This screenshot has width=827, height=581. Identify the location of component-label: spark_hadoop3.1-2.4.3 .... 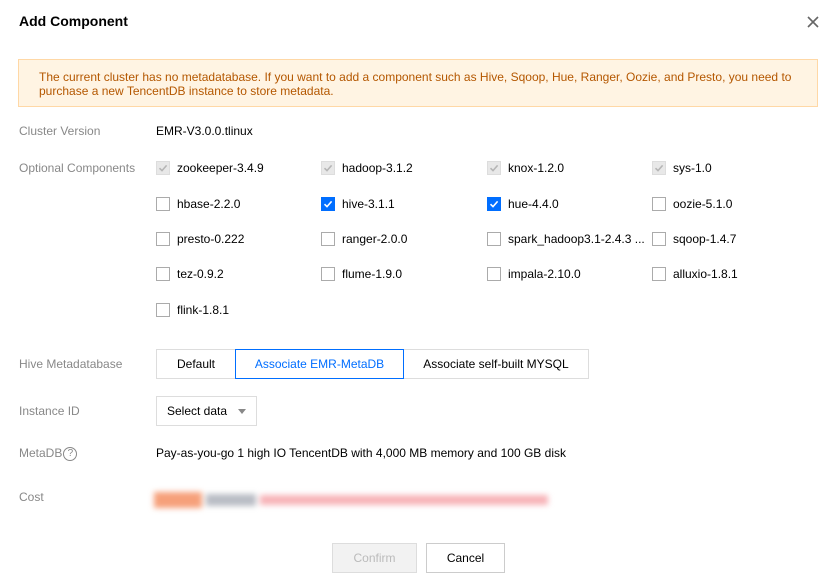
(576, 239).